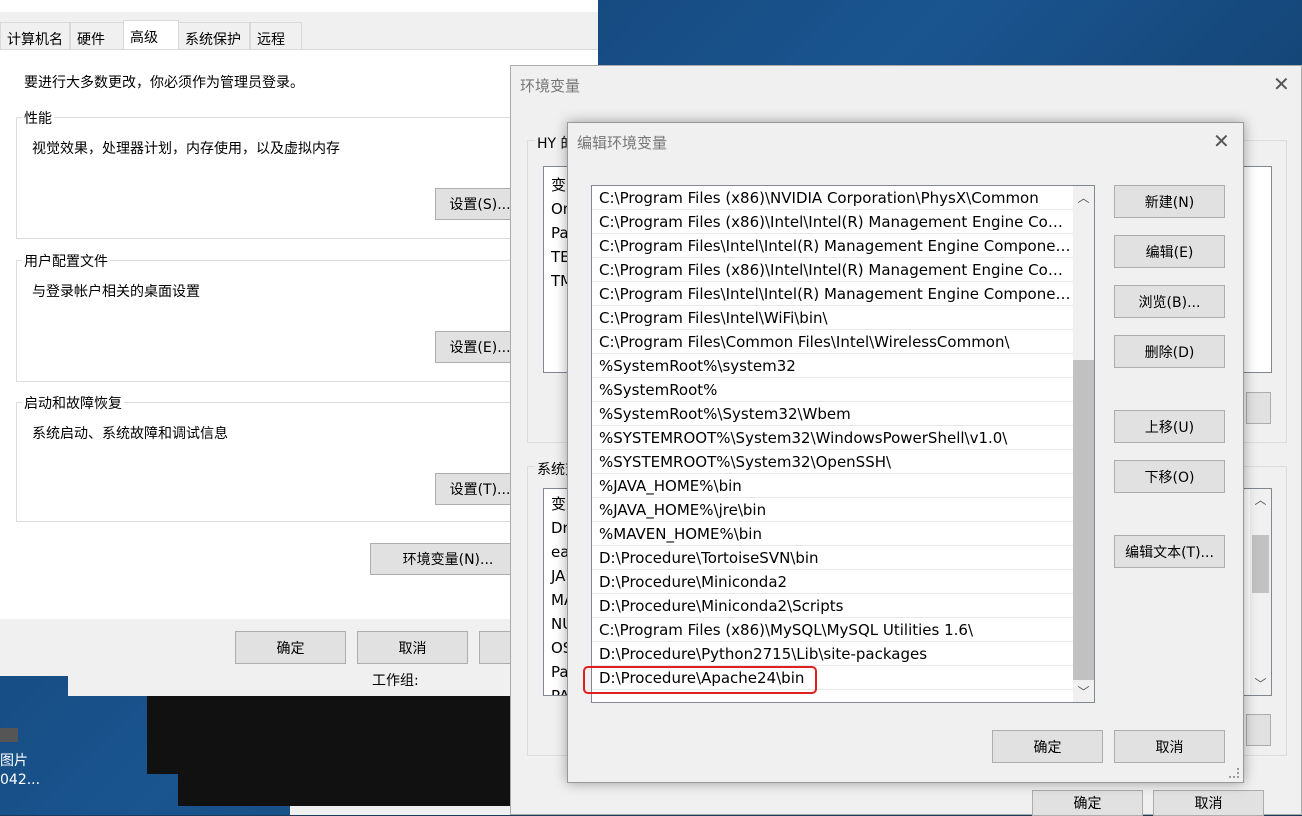 This screenshot has height=816, width=1302. What do you see at coordinates (412, 647) in the screenshot?
I see `sysprops-cancel-button: 取消` at bounding box center [412, 647].